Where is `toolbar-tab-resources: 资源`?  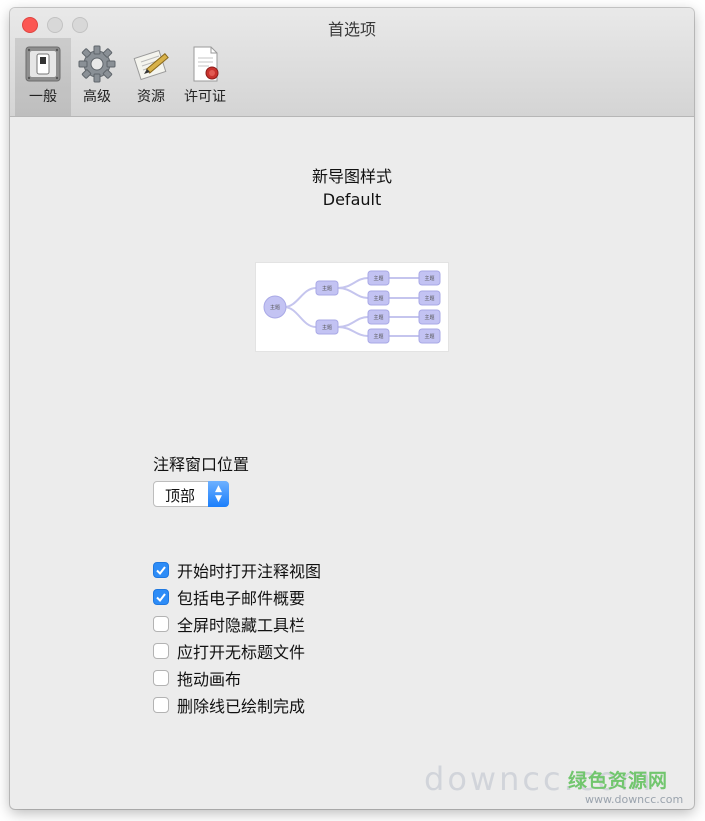 toolbar-tab-resources: 资源 is located at coordinates (151, 77).